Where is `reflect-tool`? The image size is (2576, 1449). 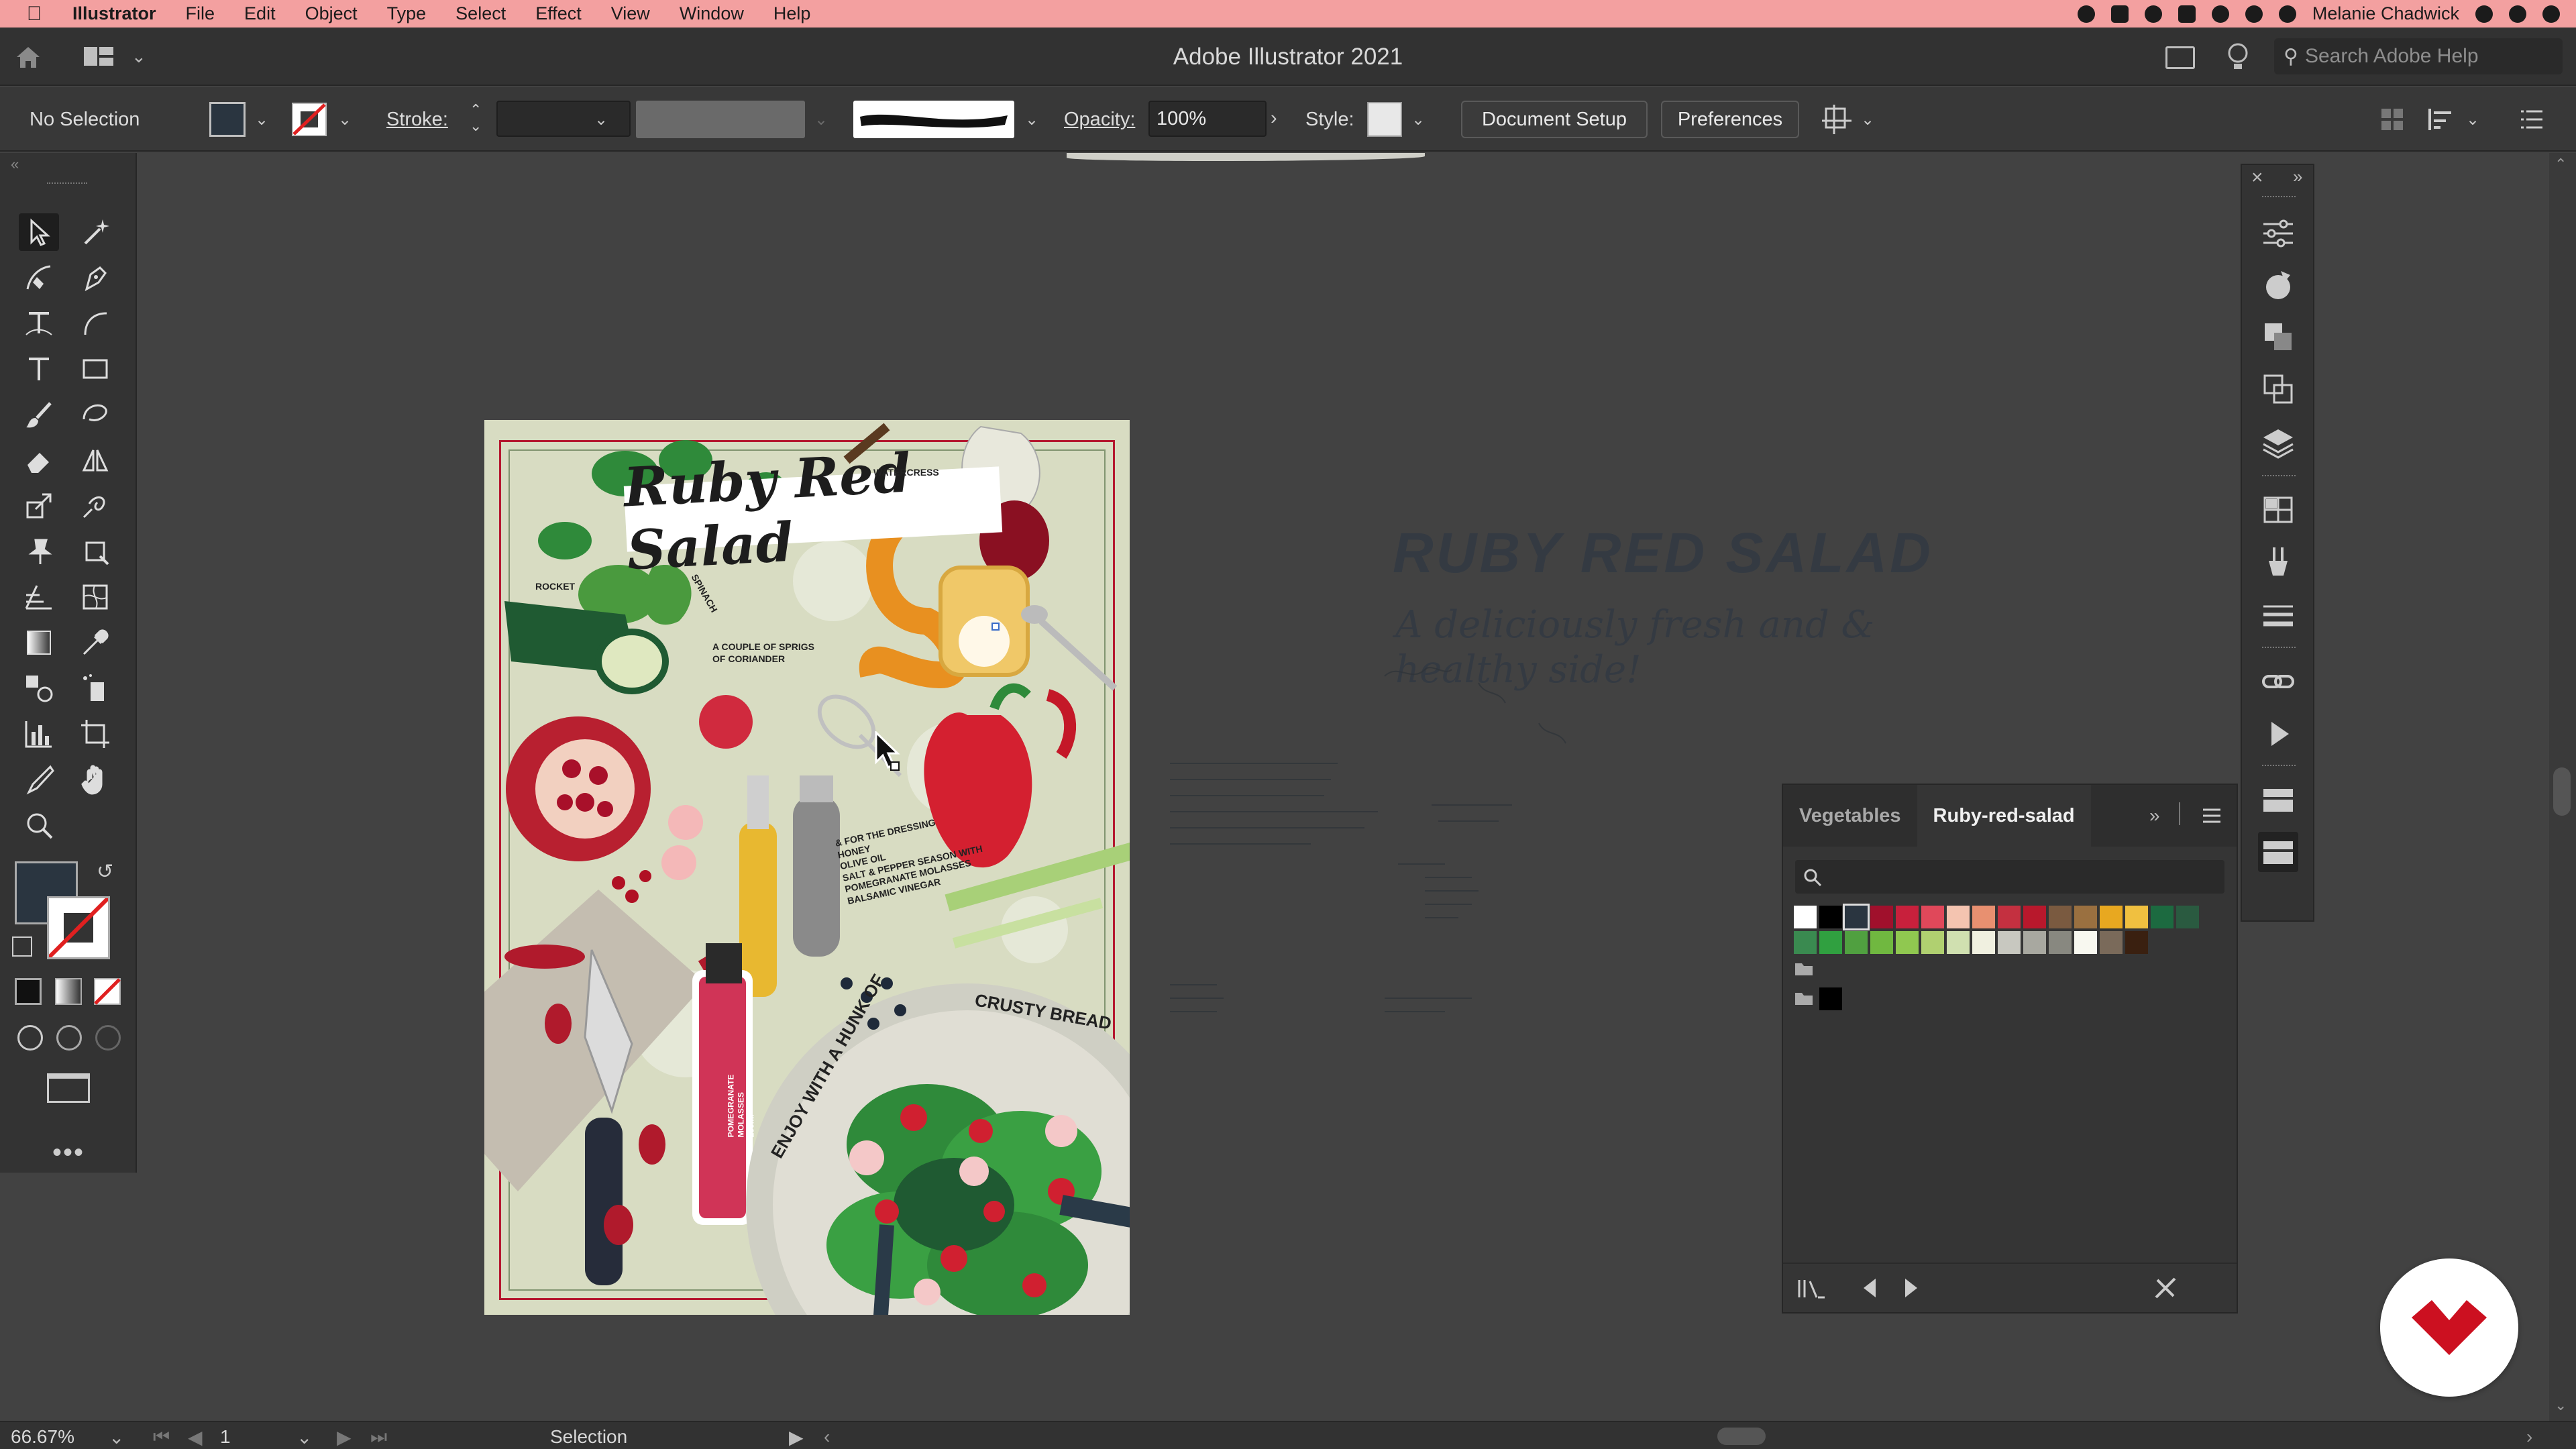
reflect-tool is located at coordinates (95, 460).